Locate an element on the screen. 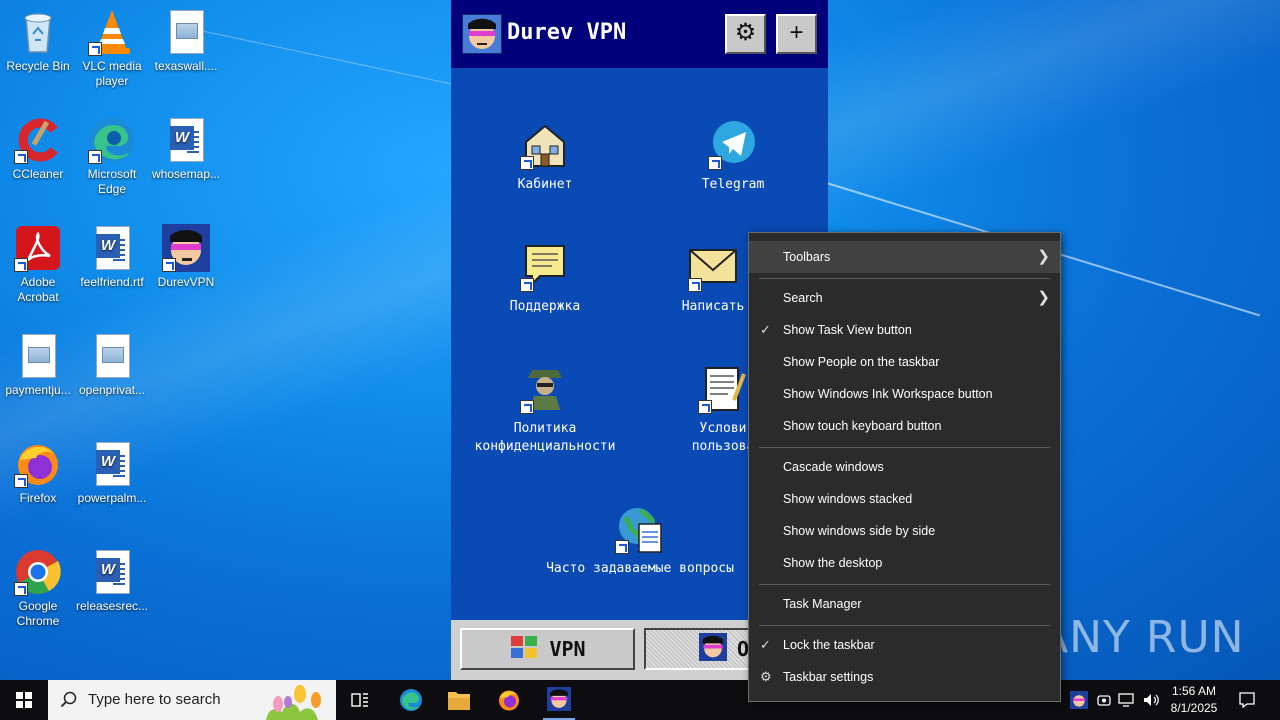 This screenshot has height=720, width=1280. menu-item-search: Search ❯ is located at coordinates (904, 298).